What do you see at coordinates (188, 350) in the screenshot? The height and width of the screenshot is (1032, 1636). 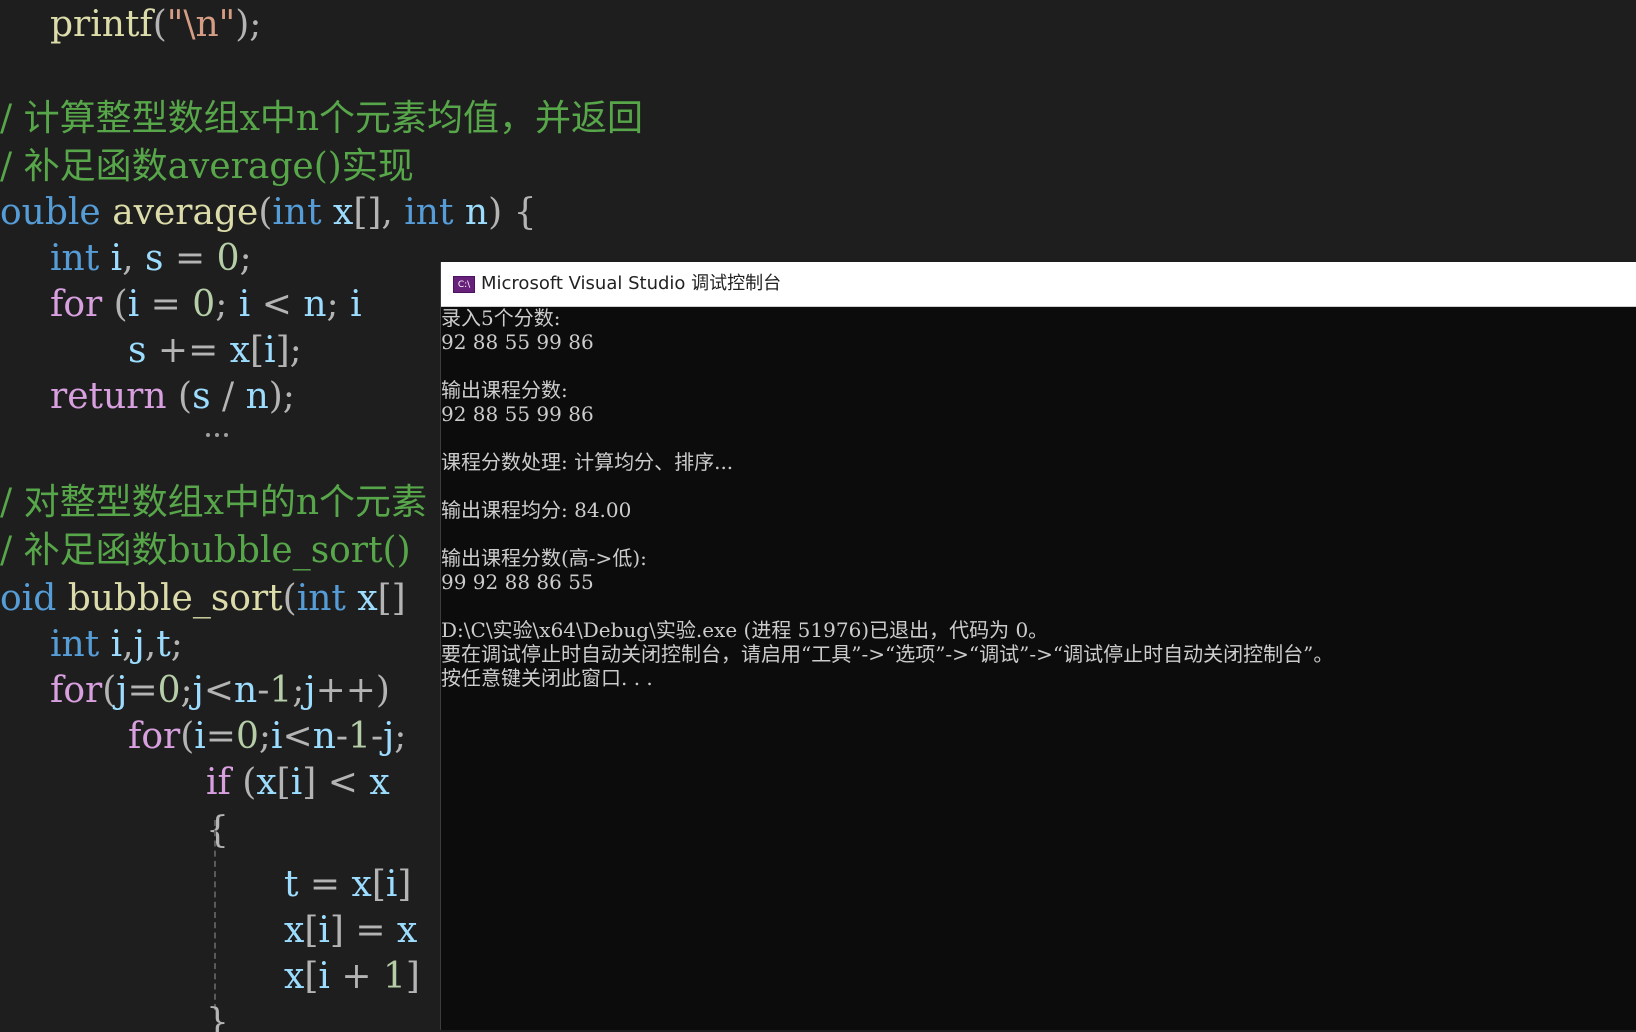 I see `code-token: +=` at bounding box center [188, 350].